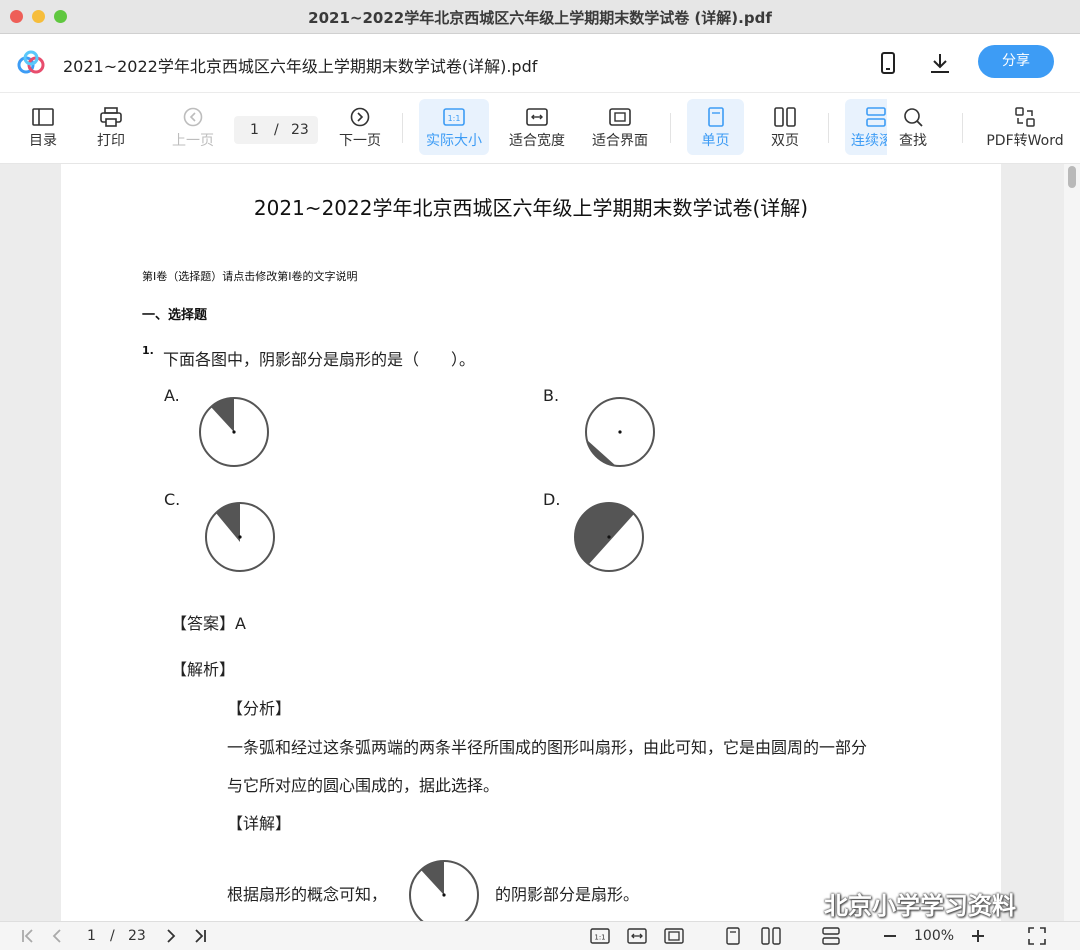 Image resolution: width=1080 pixels, height=950 pixels. Describe the element at coordinates (193, 141) in the screenshot. I see `prev-page-label: 上一页` at that location.